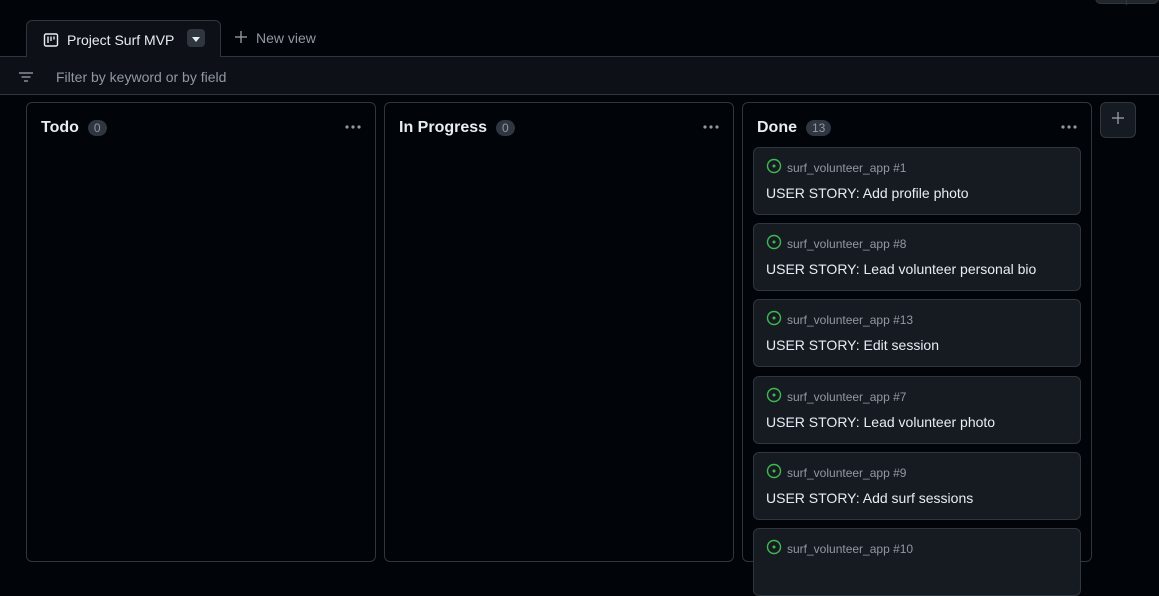 This screenshot has width=1159, height=596. What do you see at coordinates (850, 320) in the screenshot?
I see `card-repo: surf_volunteer_app #13` at bounding box center [850, 320].